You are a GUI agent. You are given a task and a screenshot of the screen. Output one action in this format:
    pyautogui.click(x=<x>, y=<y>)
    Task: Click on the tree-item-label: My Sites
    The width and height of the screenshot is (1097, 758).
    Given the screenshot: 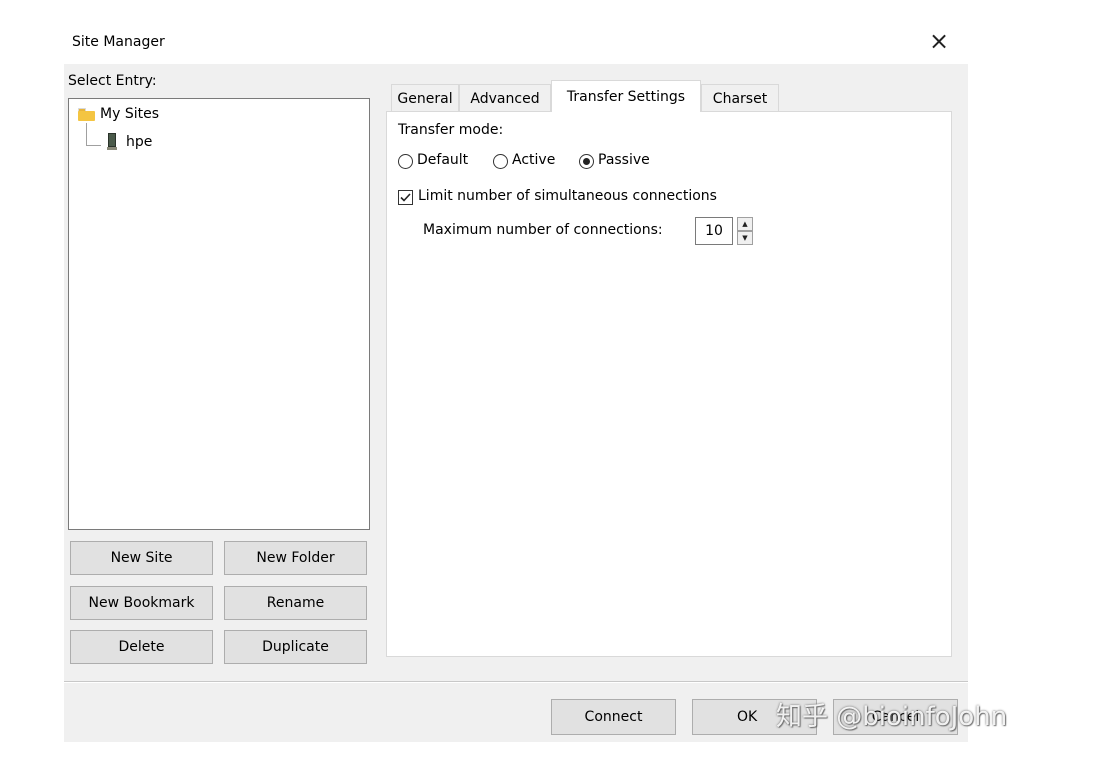 What is the action you would take?
    pyautogui.click(x=129, y=114)
    